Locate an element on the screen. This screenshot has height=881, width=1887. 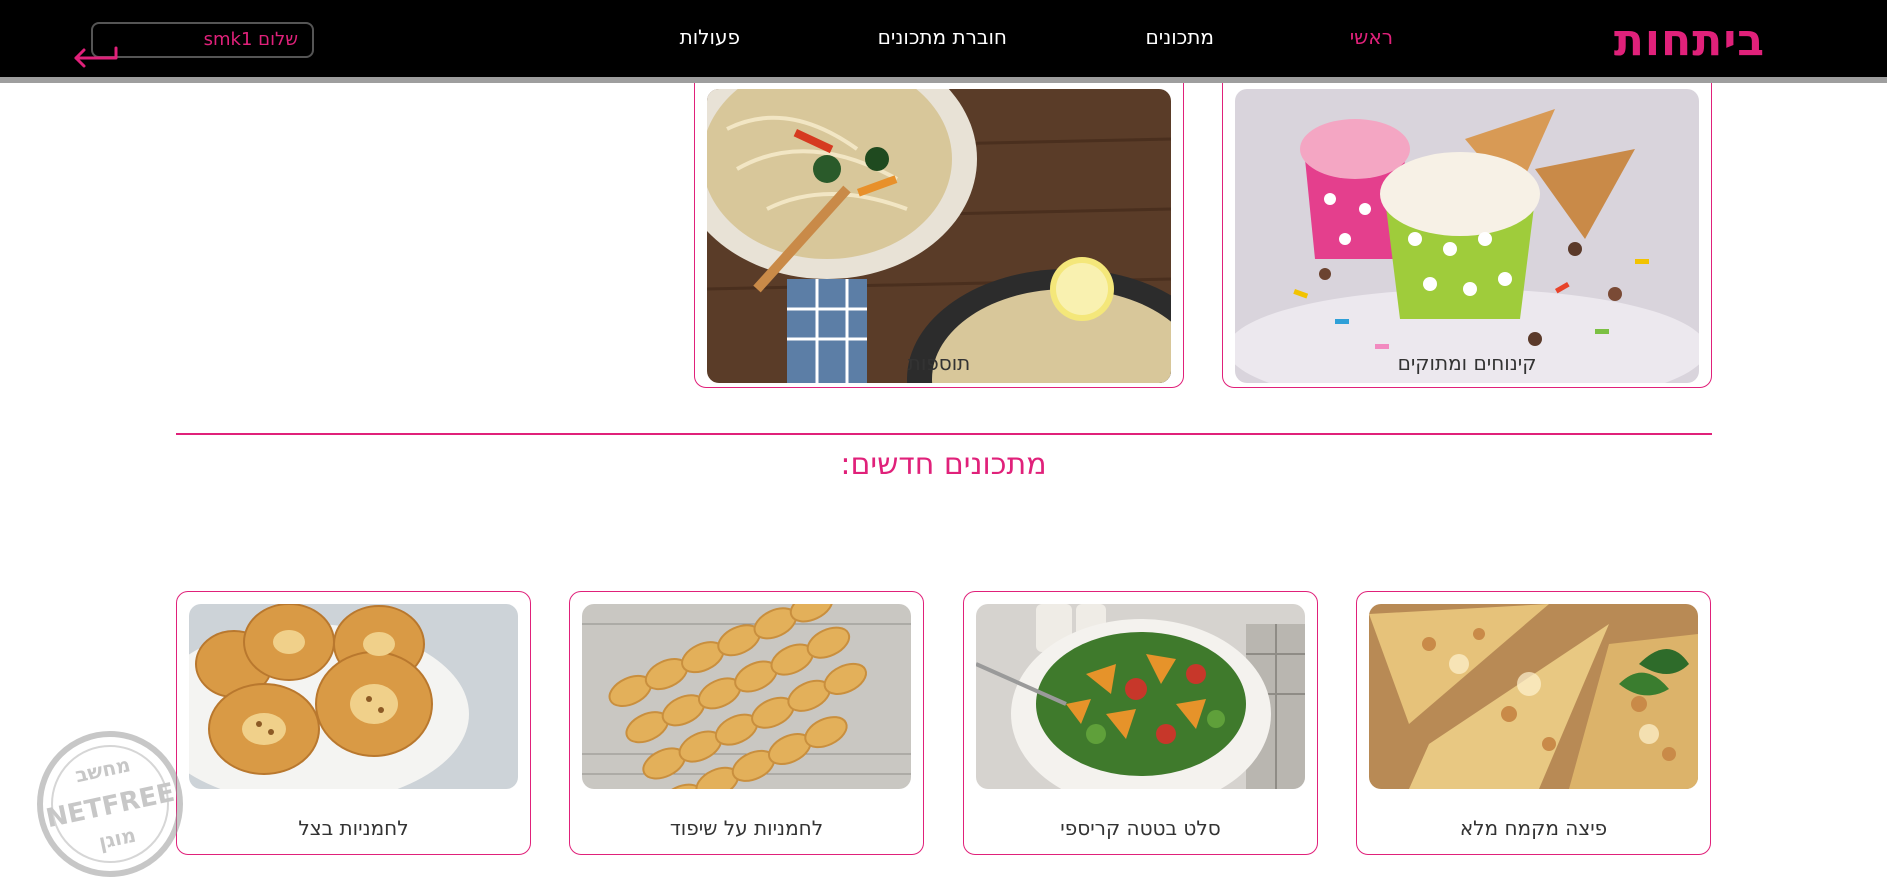
recipe-label: סלט בטטה קריספי is located at coordinates (1140, 828).